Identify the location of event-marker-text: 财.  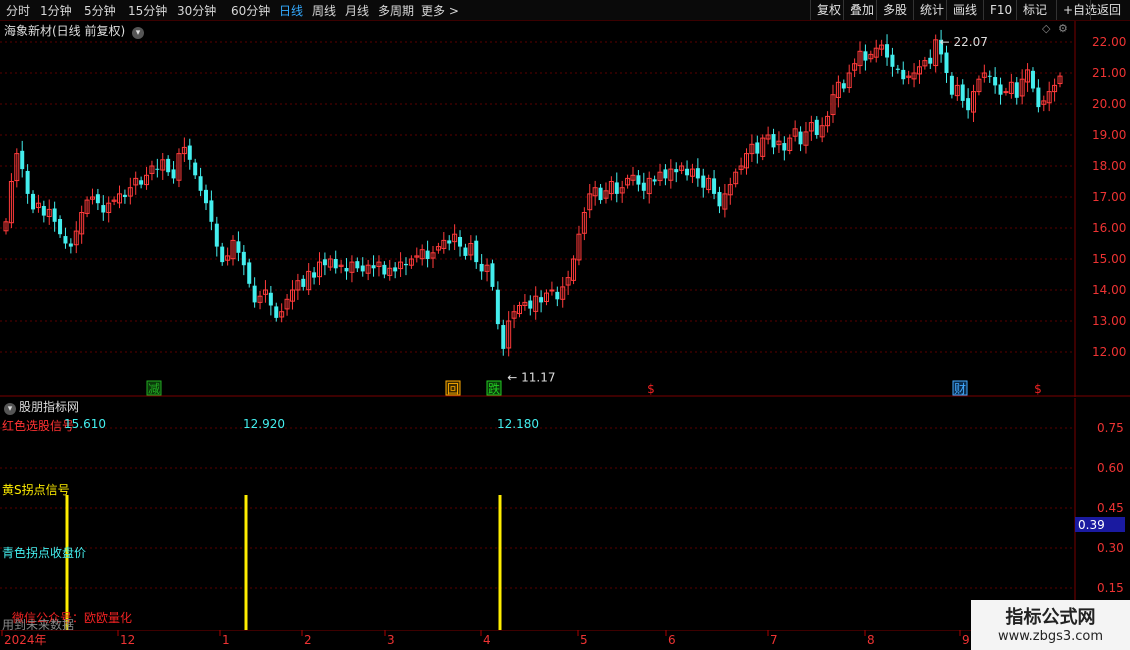
(960, 389).